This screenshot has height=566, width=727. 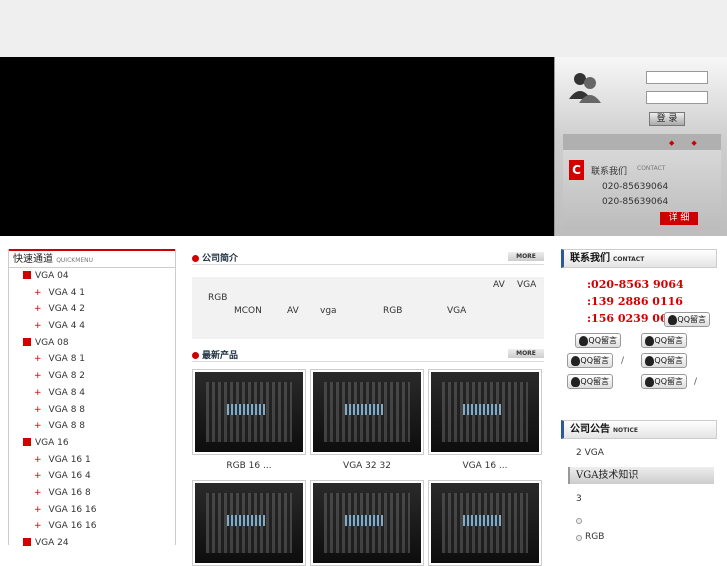 I want to click on menu-subitem: + VGA 16 8, so click(x=92, y=493).